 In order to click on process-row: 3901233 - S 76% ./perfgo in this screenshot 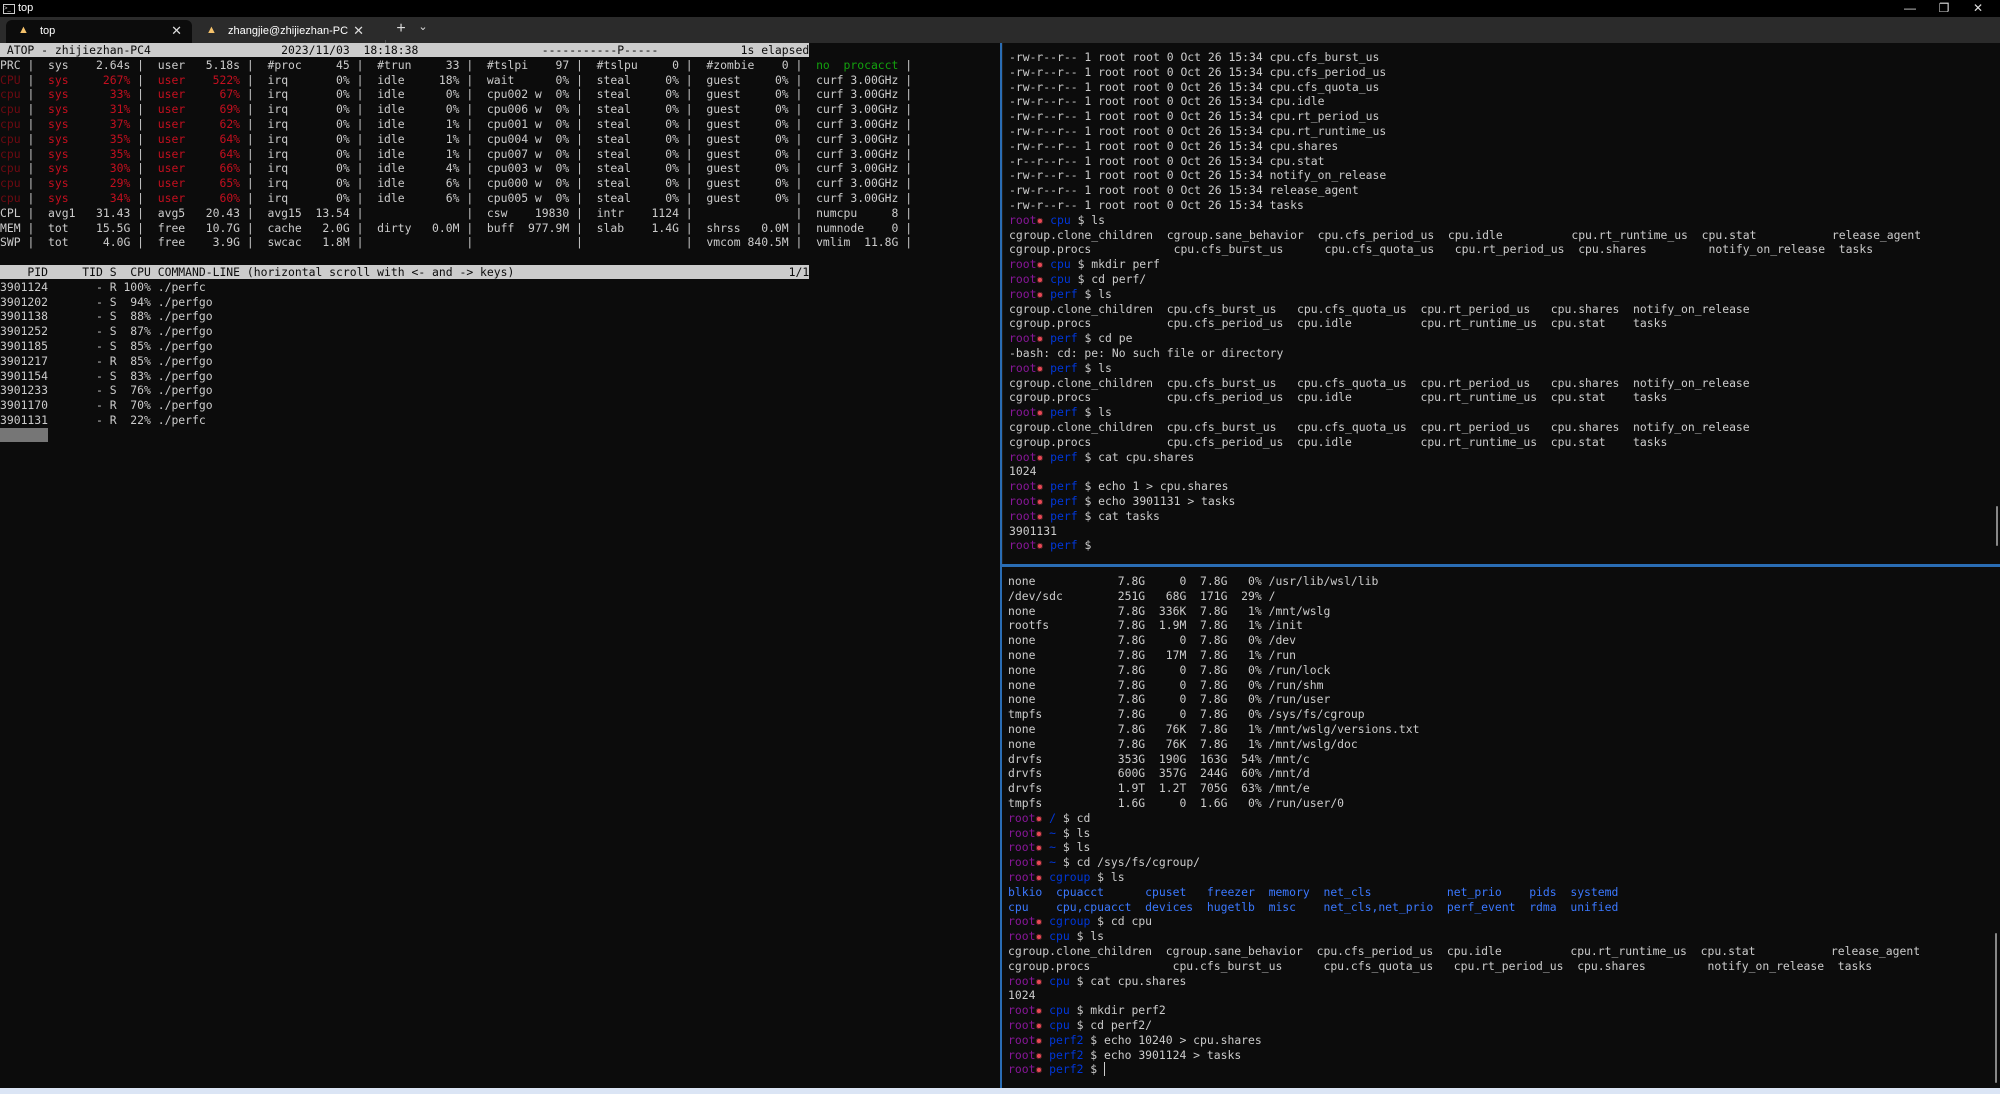, I will do `click(106, 390)`.